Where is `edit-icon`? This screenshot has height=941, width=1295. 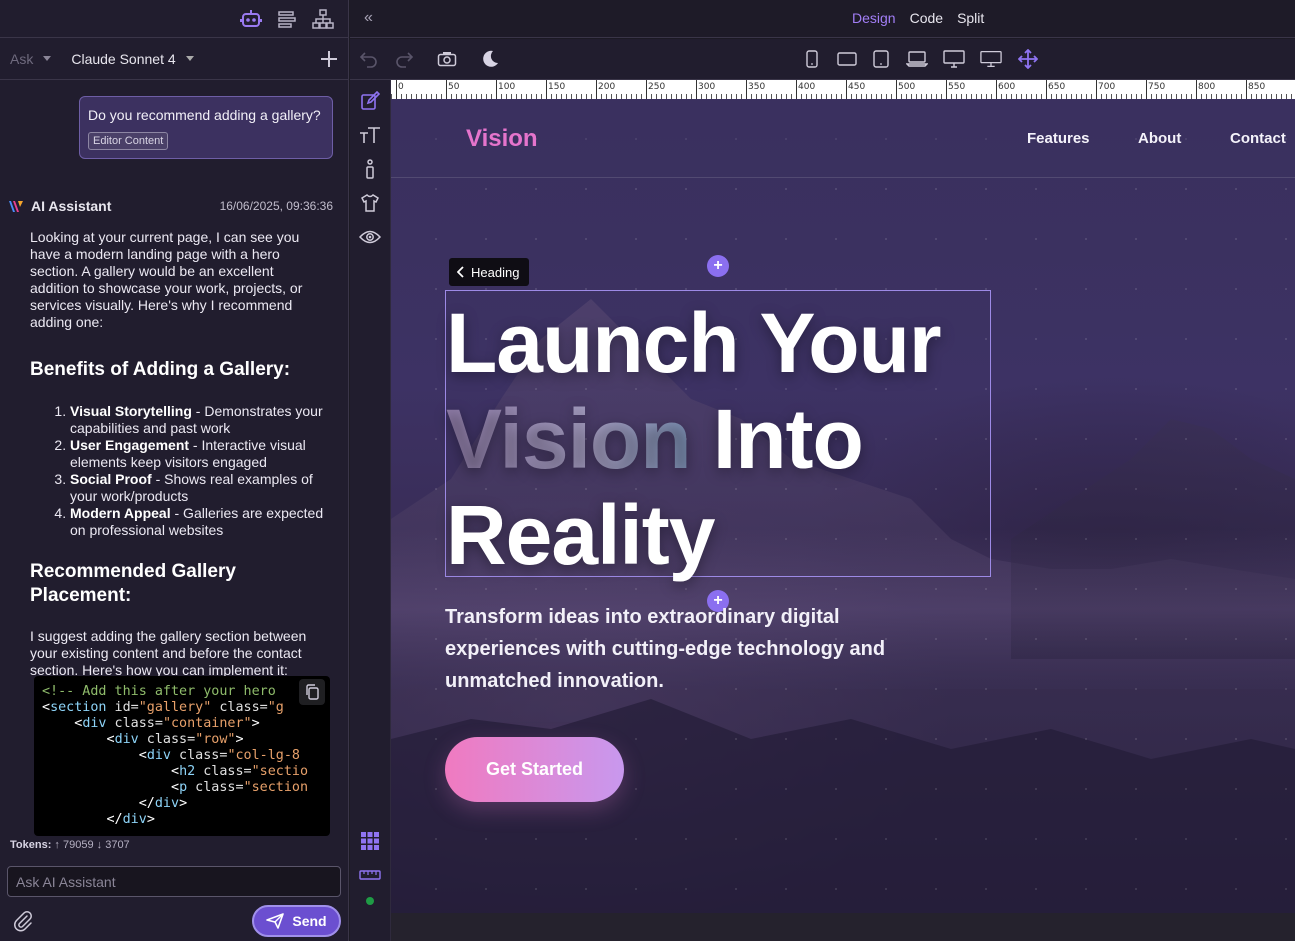 edit-icon is located at coordinates (370, 101).